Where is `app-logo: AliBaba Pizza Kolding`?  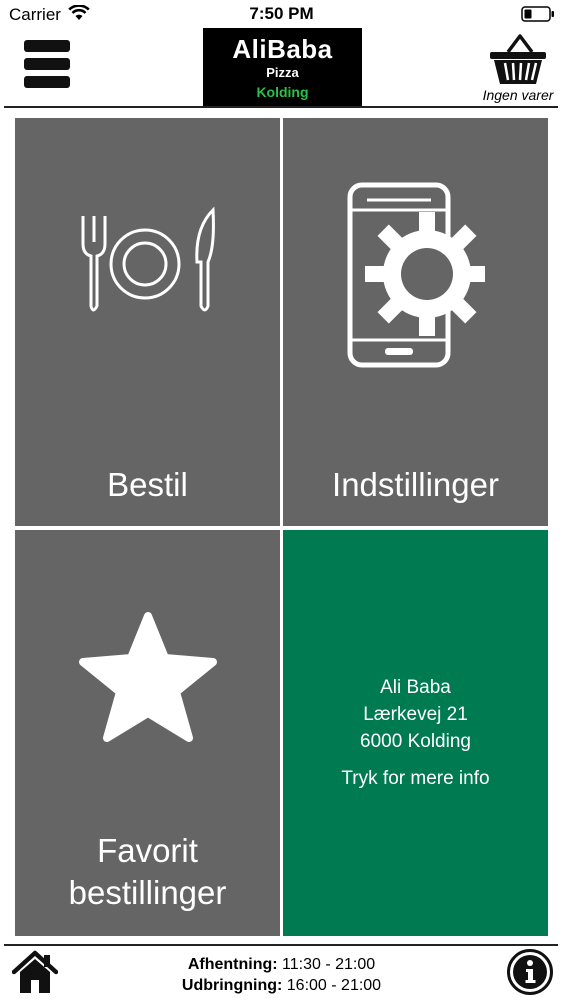 app-logo: AliBaba Pizza Kolding is located at coordinates (282, 68).